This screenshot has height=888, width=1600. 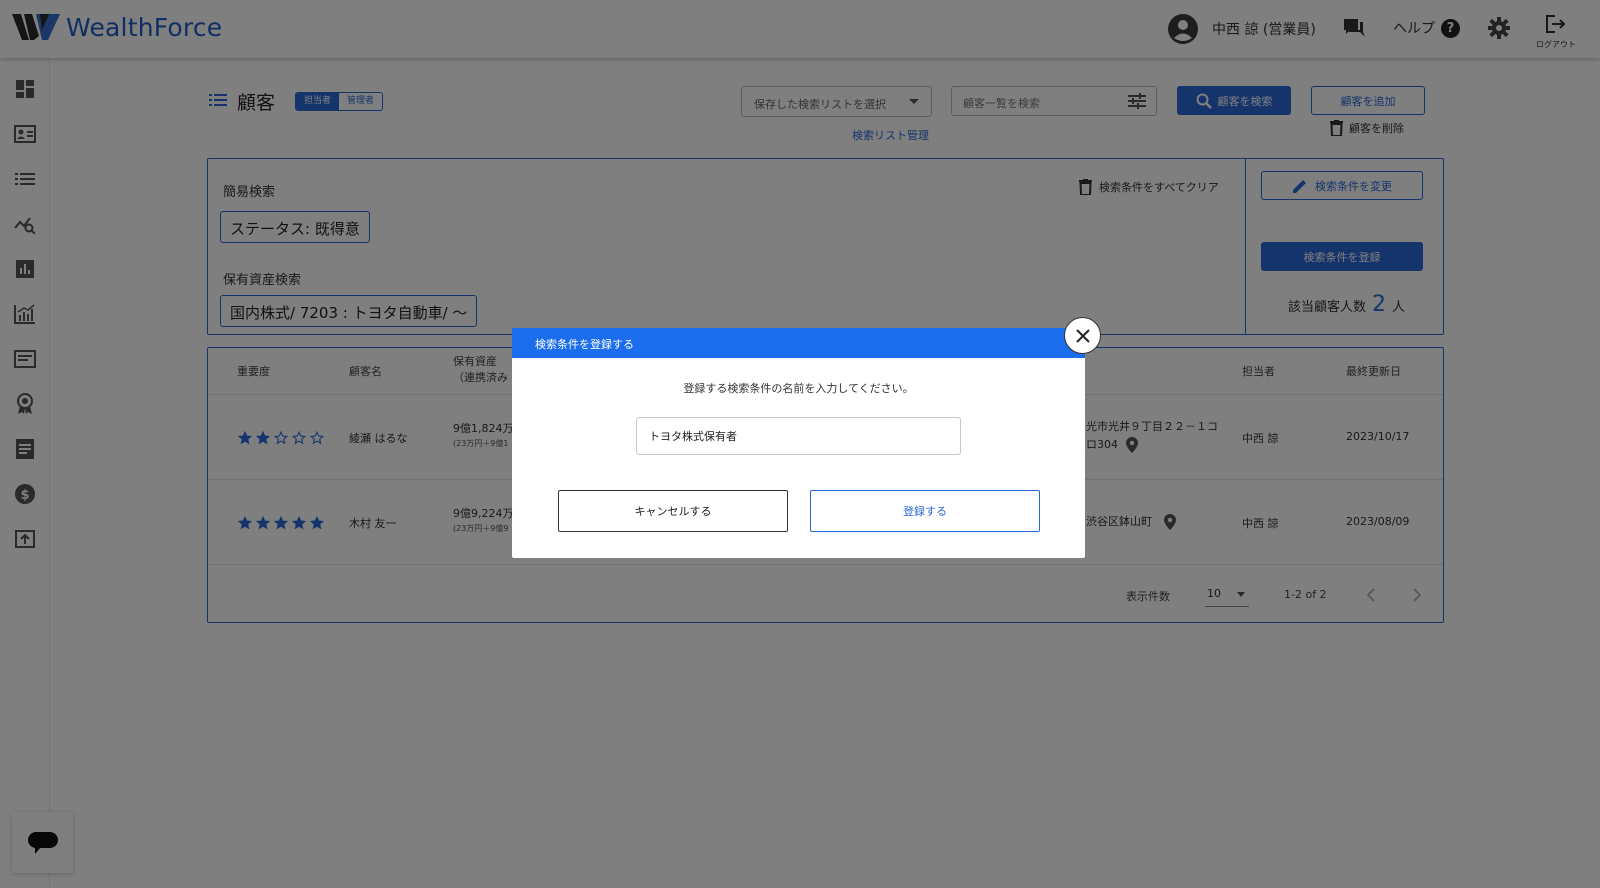 I want to click on dialog-title: 検索条件を登録する, so click(x=798, y=343).